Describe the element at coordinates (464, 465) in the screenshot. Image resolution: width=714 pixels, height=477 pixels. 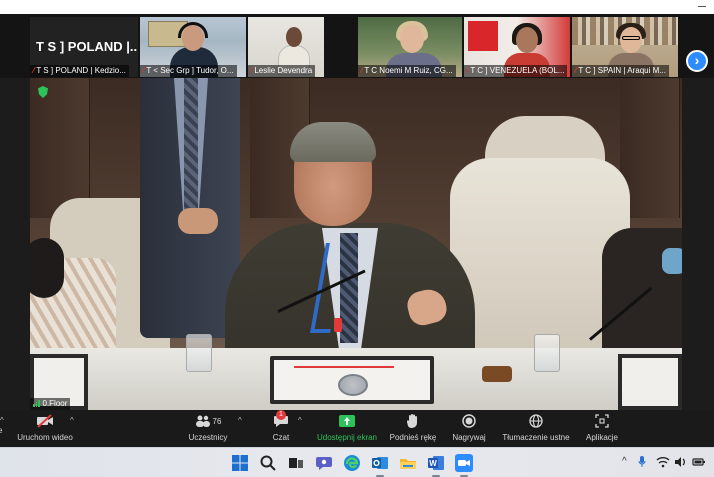
I see `zoom-icon` at that location.